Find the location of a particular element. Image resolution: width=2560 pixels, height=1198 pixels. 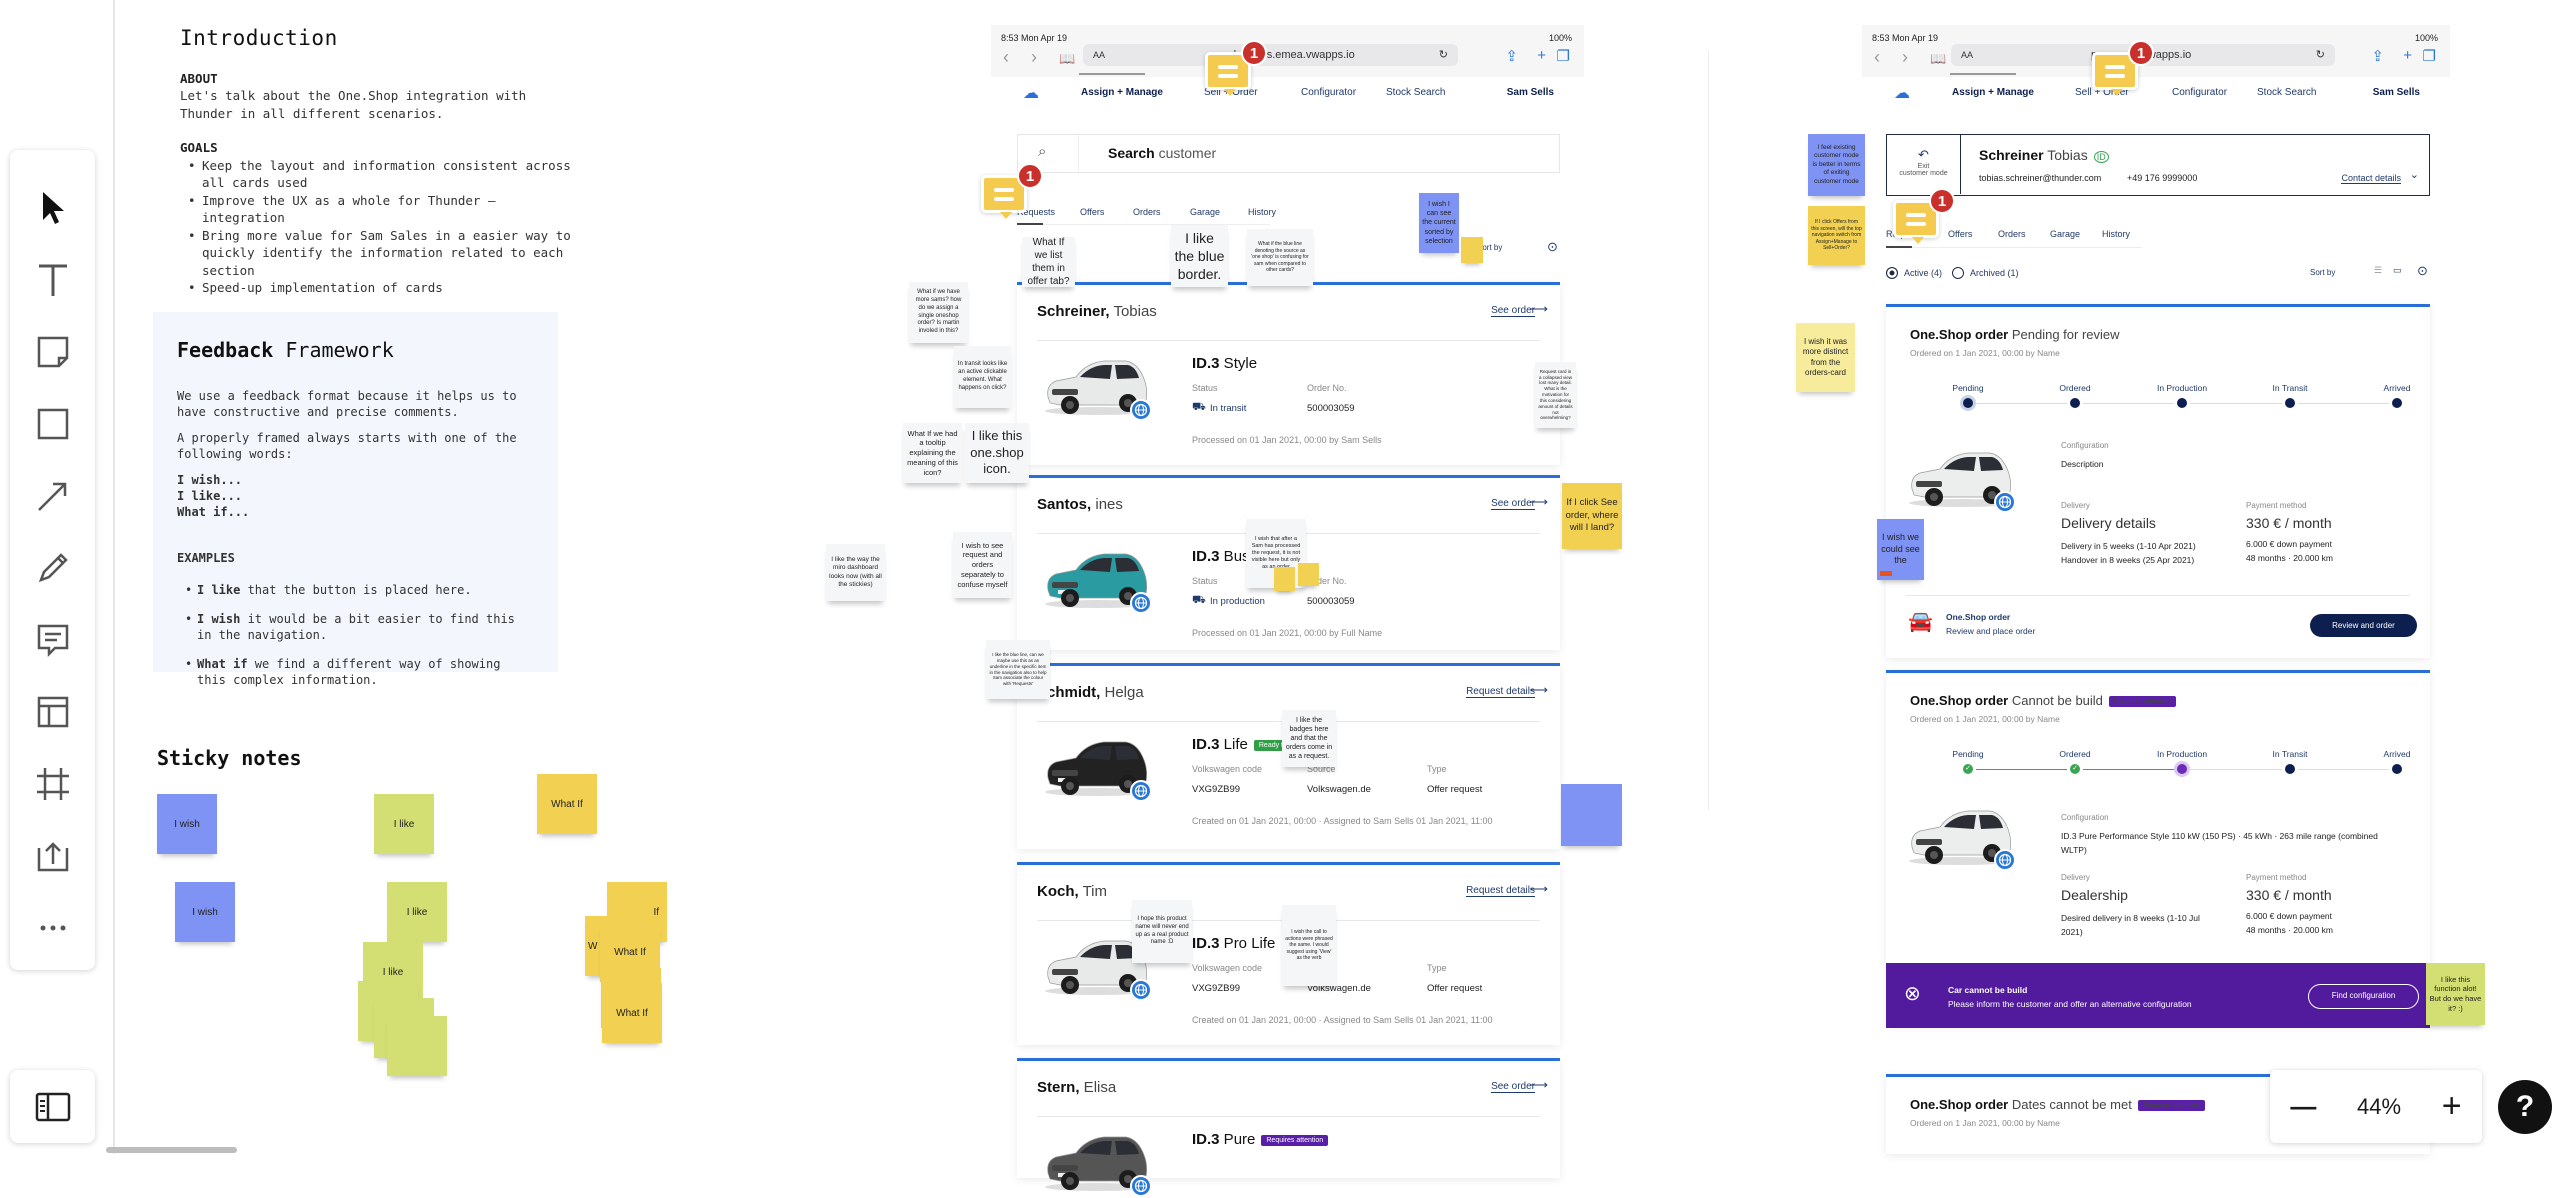

review-and-order-button: Review and order is located at coordinates (2363, 625).